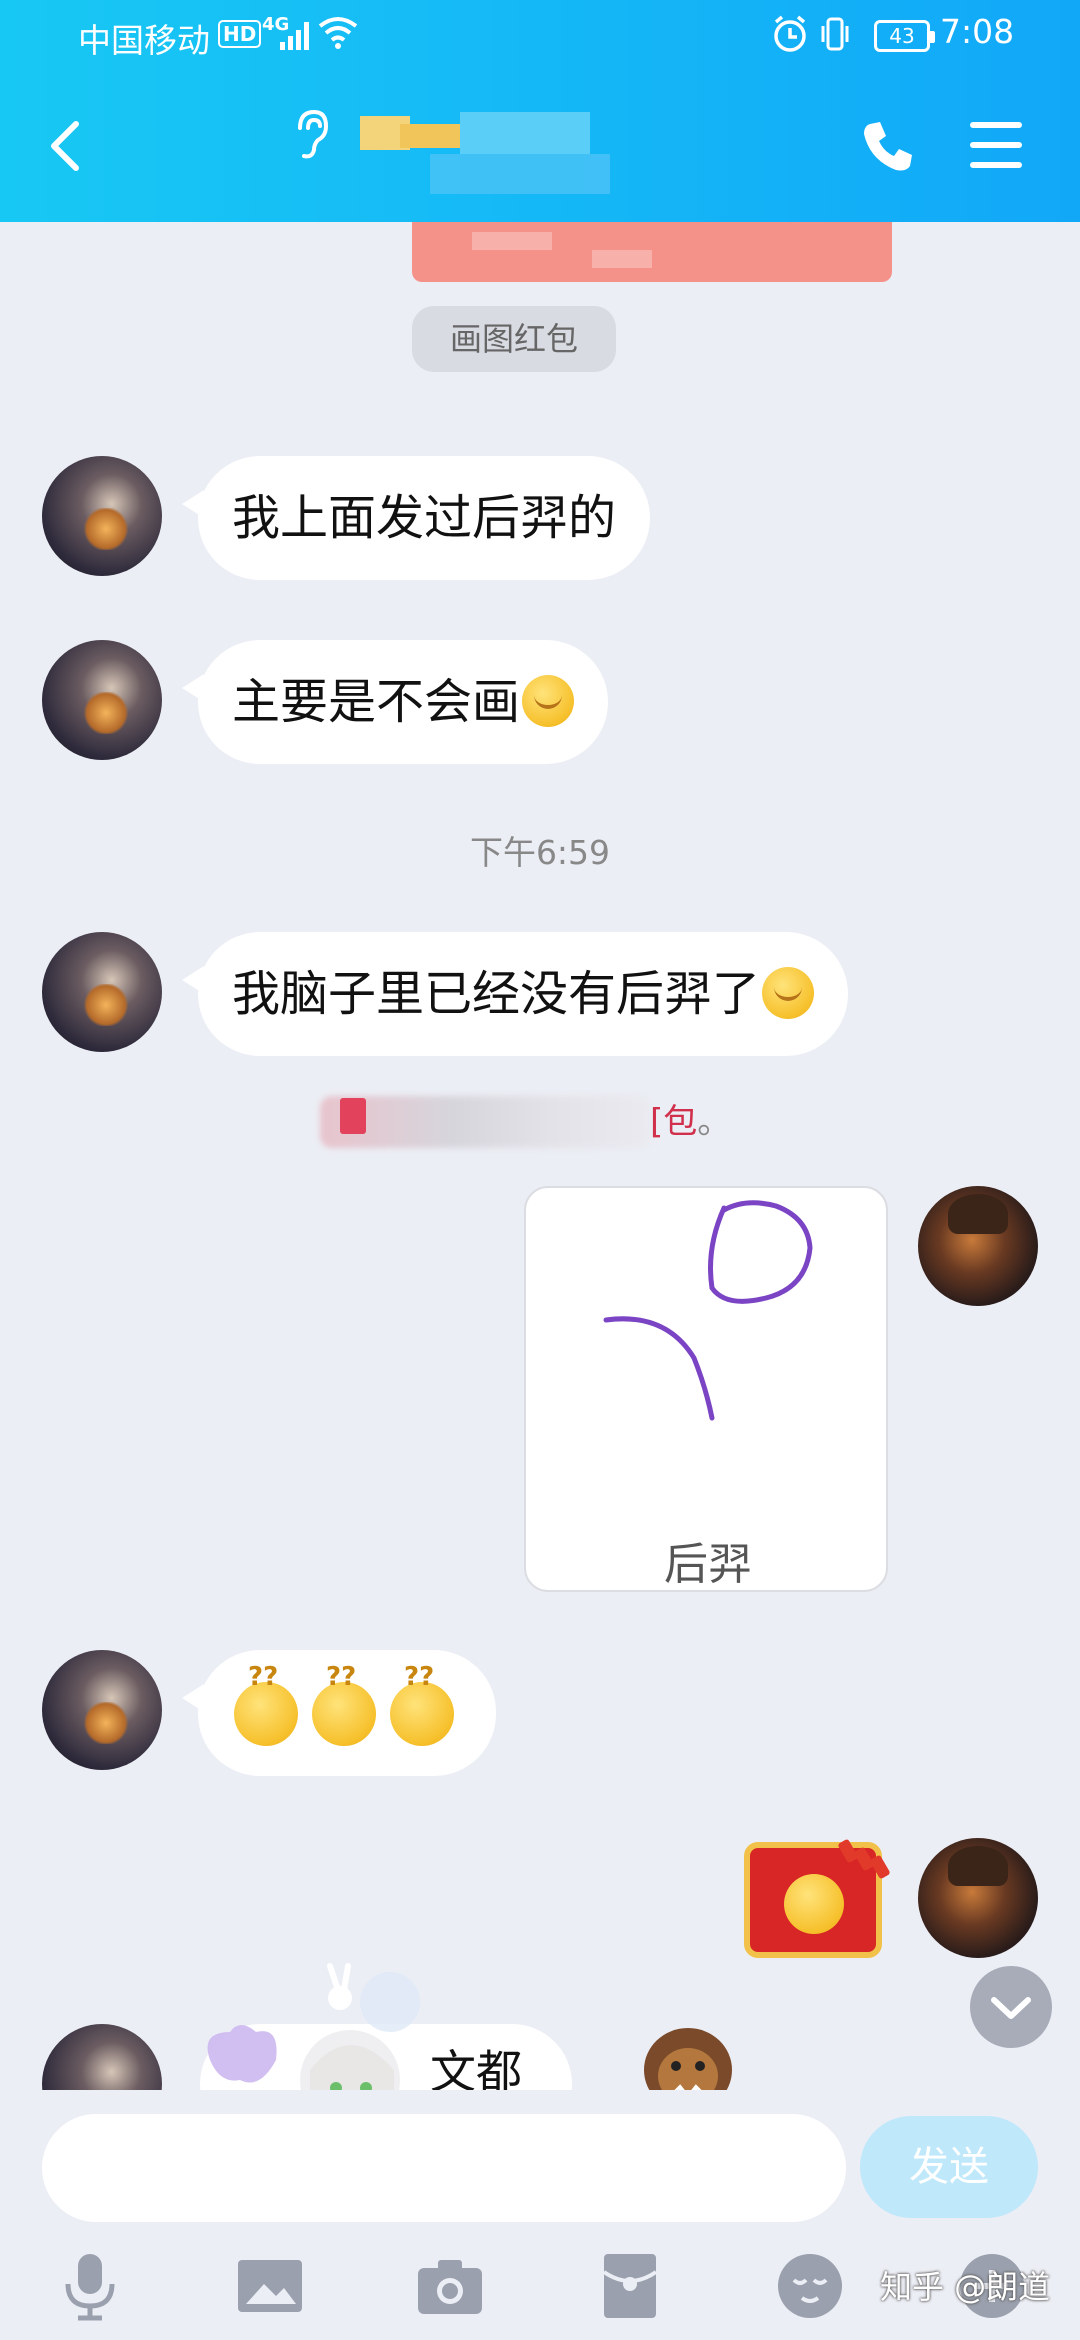  Describe the element at coordinates (540, 36) in the screenshot. I see `status-bar: 中国移动 HD 4G 43 7:08` at that location.